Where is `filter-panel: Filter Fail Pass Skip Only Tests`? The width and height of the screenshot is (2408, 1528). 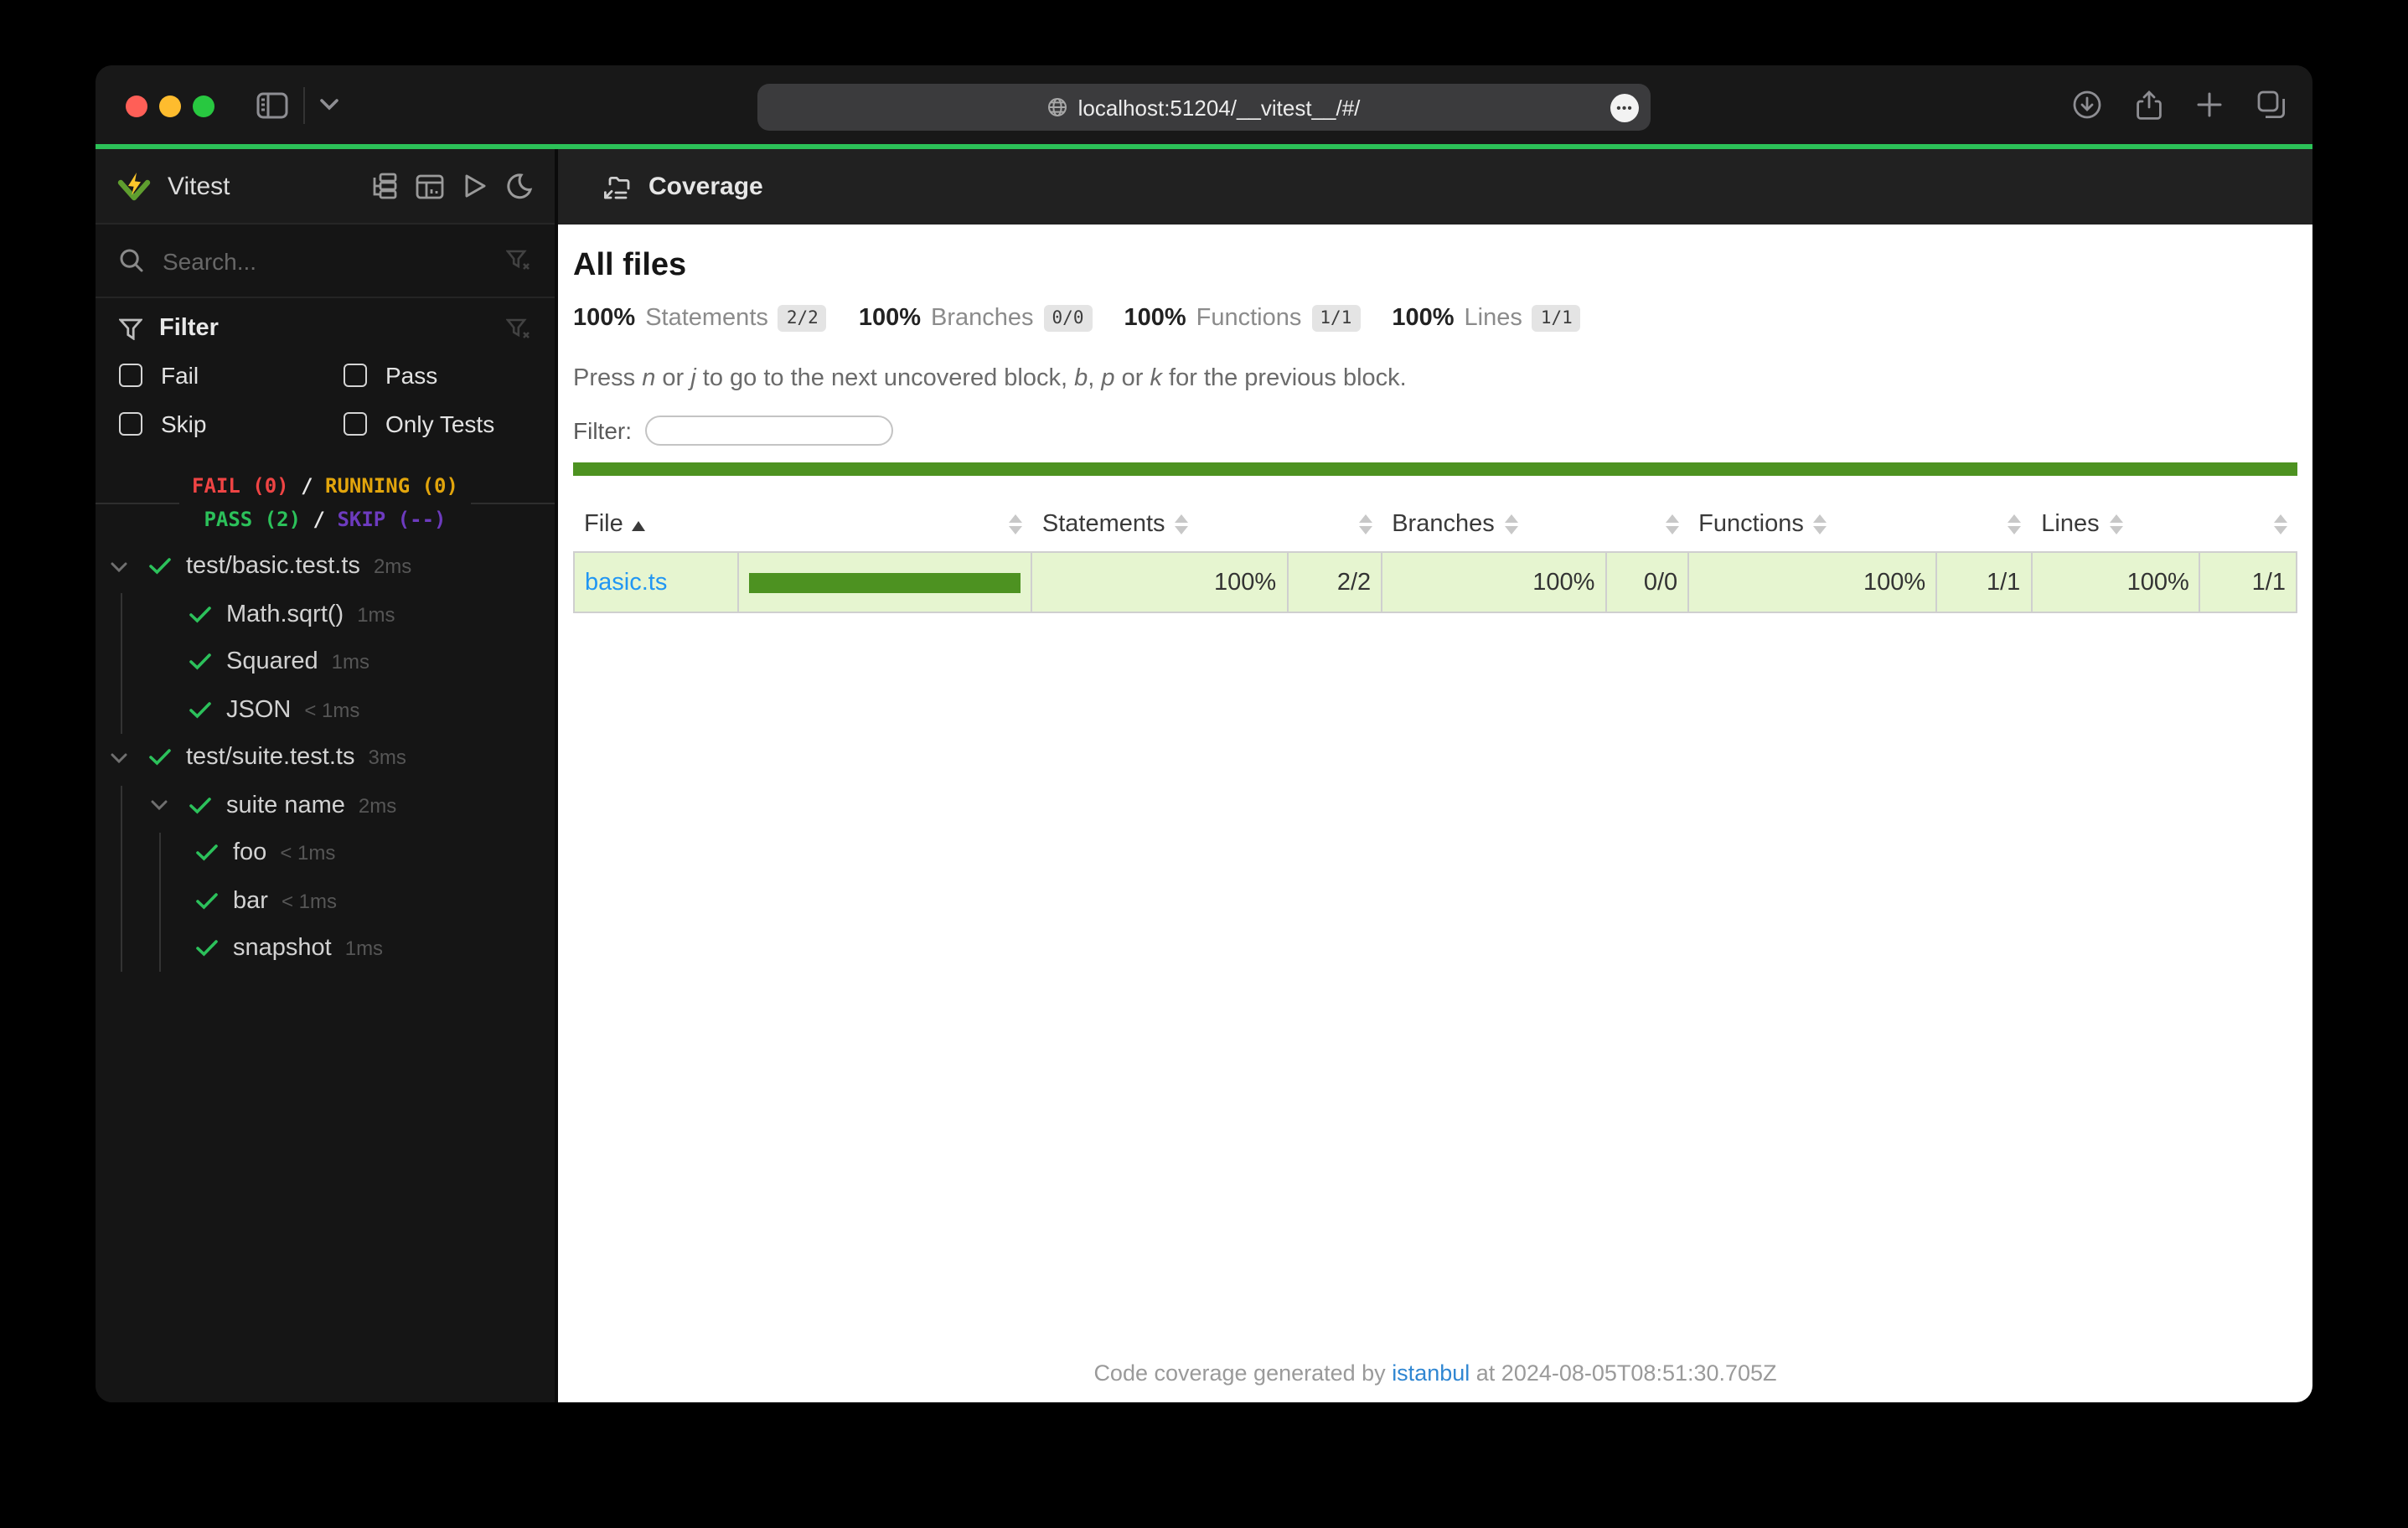 filter-panel: Filter Fail Pass Skip Only Tests is located at coordinates (325, 372).